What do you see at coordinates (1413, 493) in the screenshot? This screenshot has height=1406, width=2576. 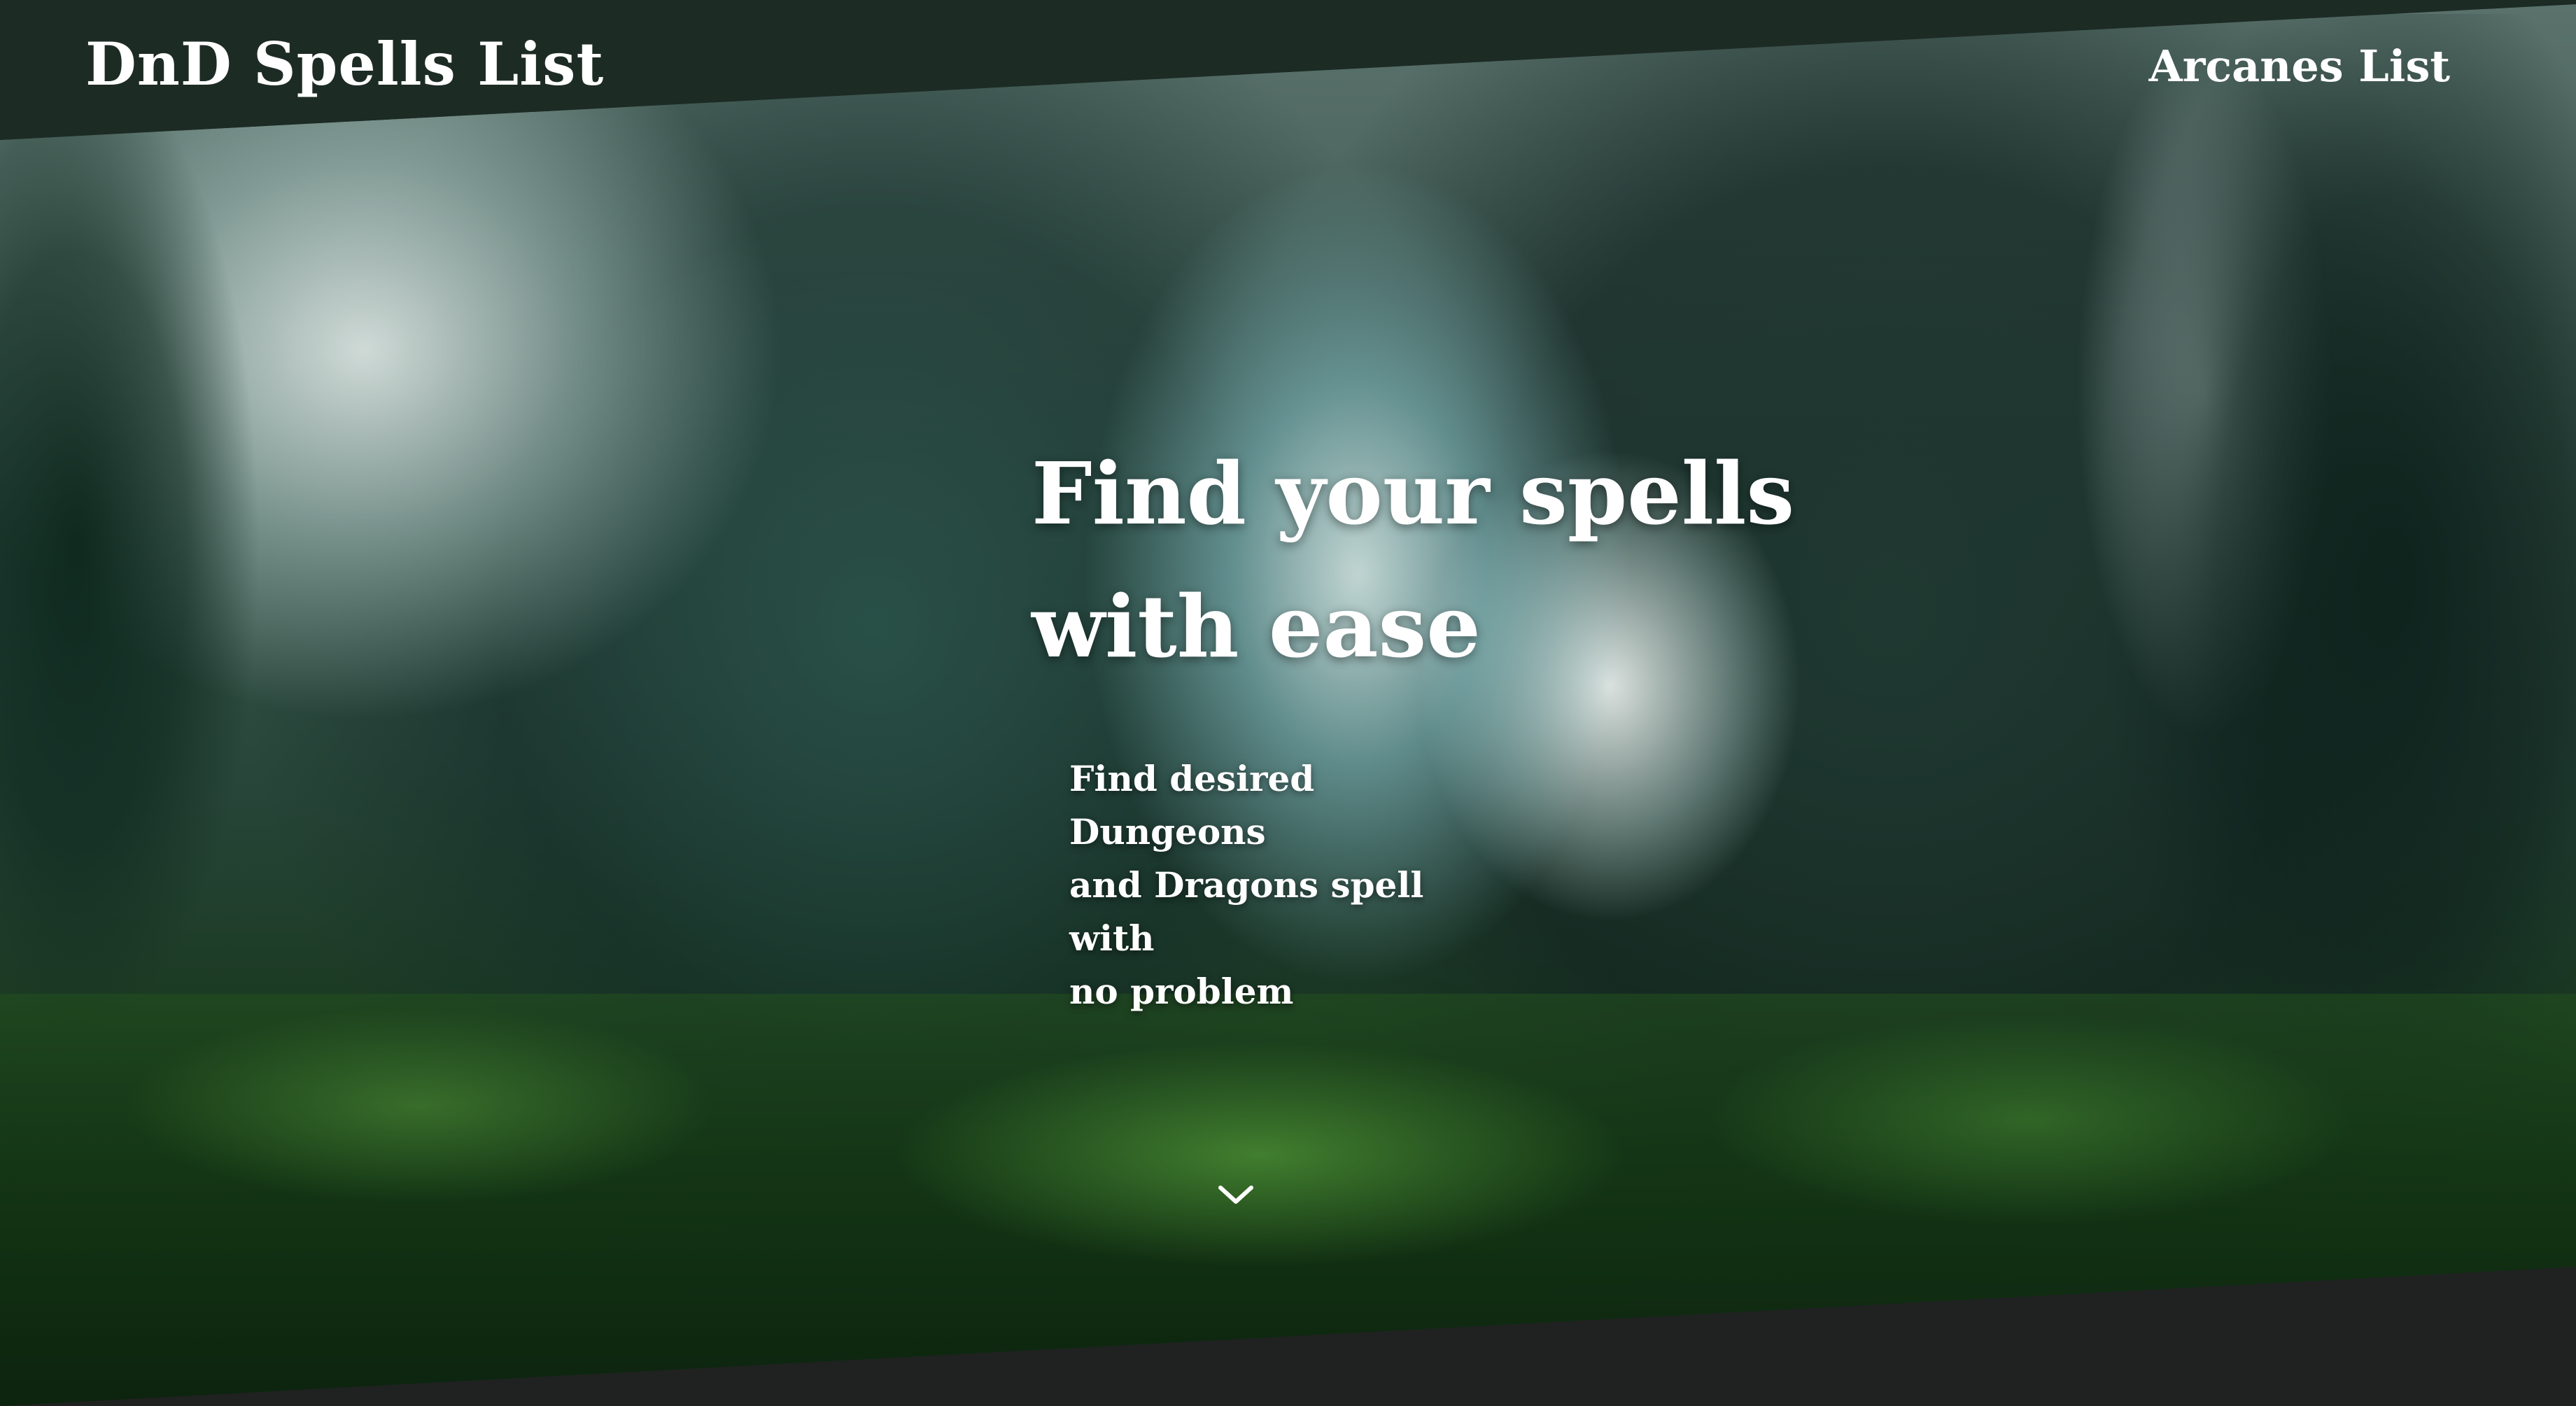 I see `hero-title-line-1: Find your spells` at bounding box center [1413, 493].